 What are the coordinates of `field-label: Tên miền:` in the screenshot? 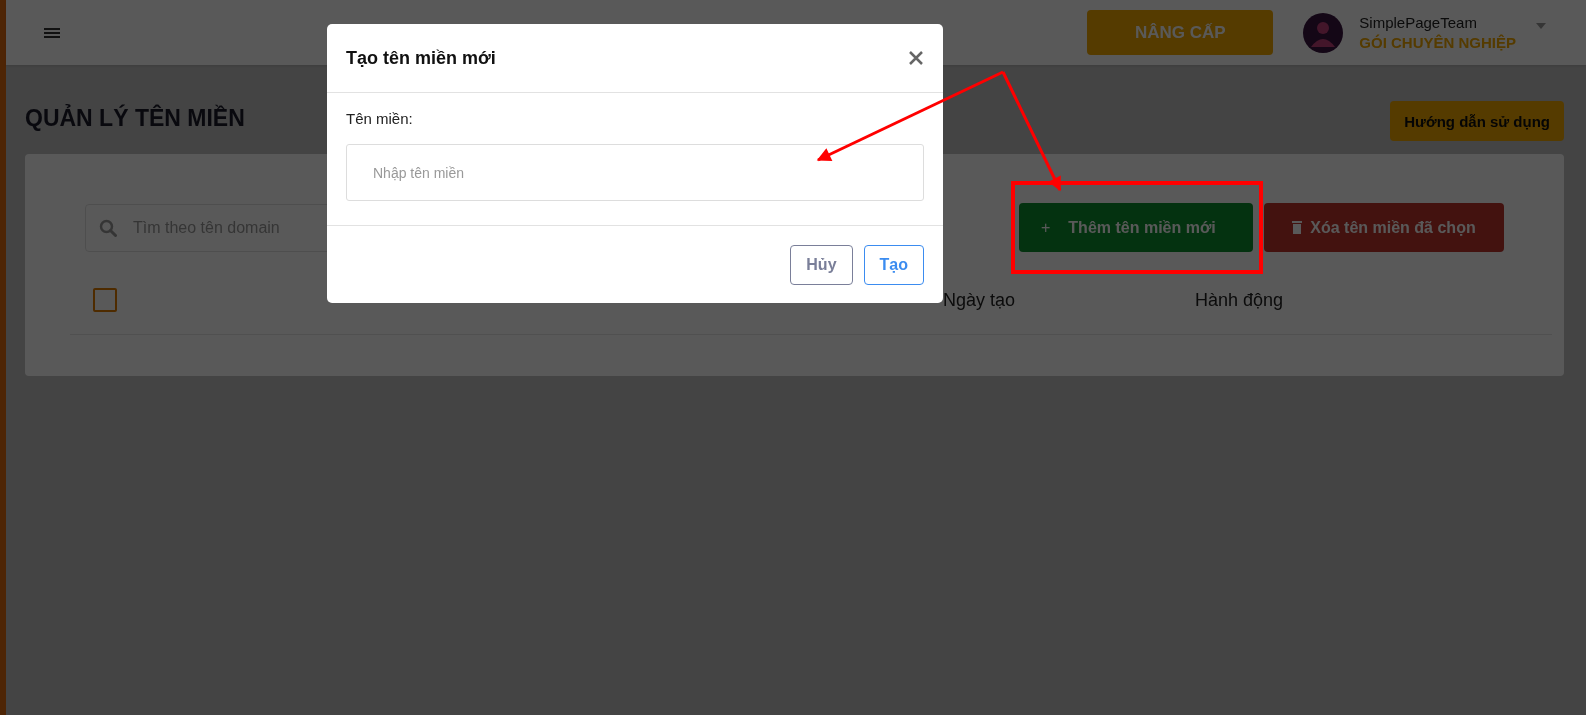 It's located at (380, 118).